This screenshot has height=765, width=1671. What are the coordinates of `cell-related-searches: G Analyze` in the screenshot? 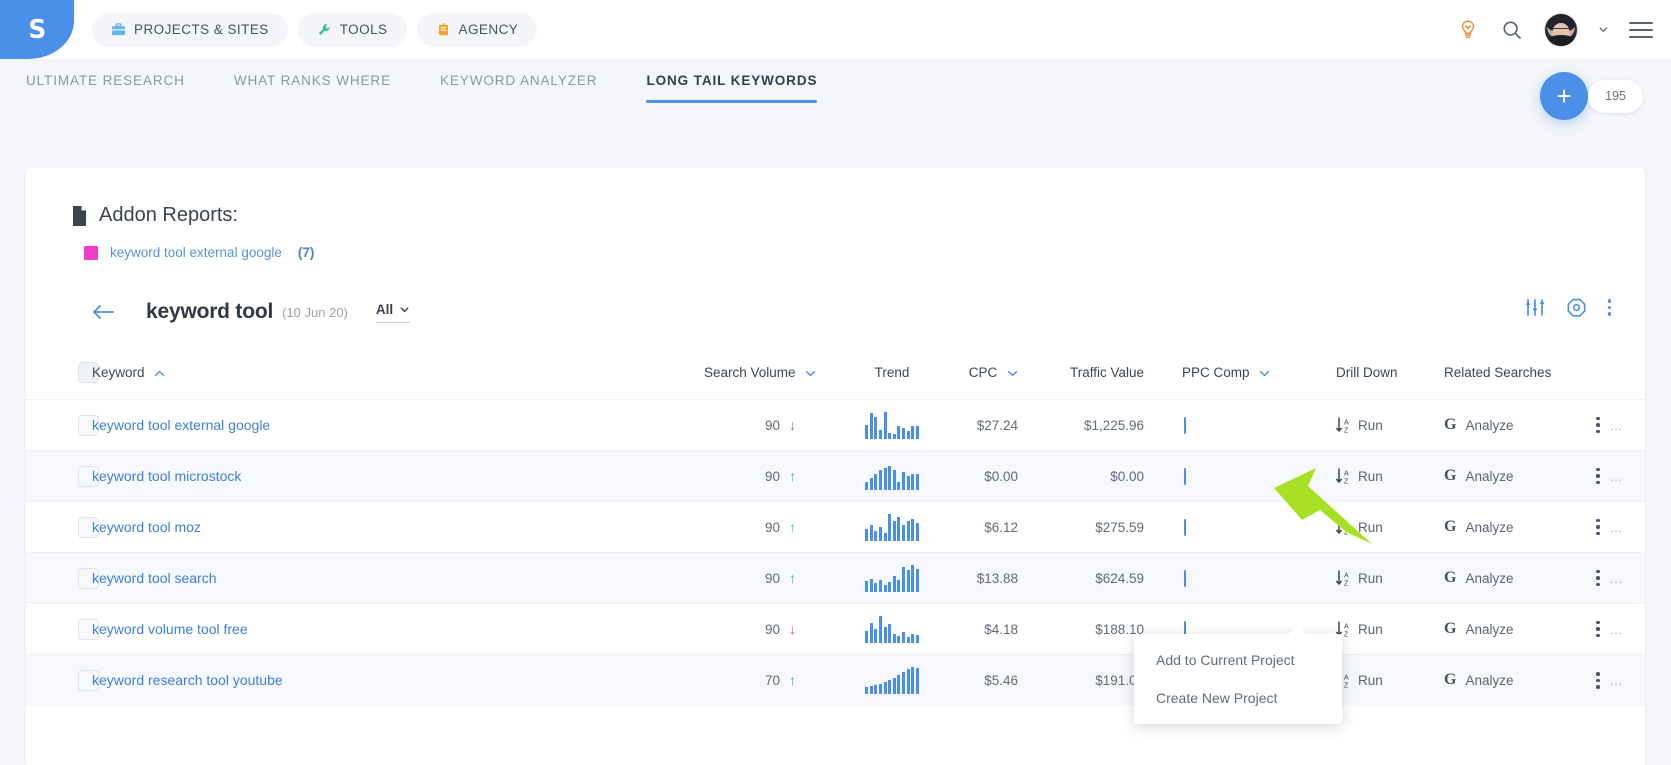 It's located at (1520, 527).